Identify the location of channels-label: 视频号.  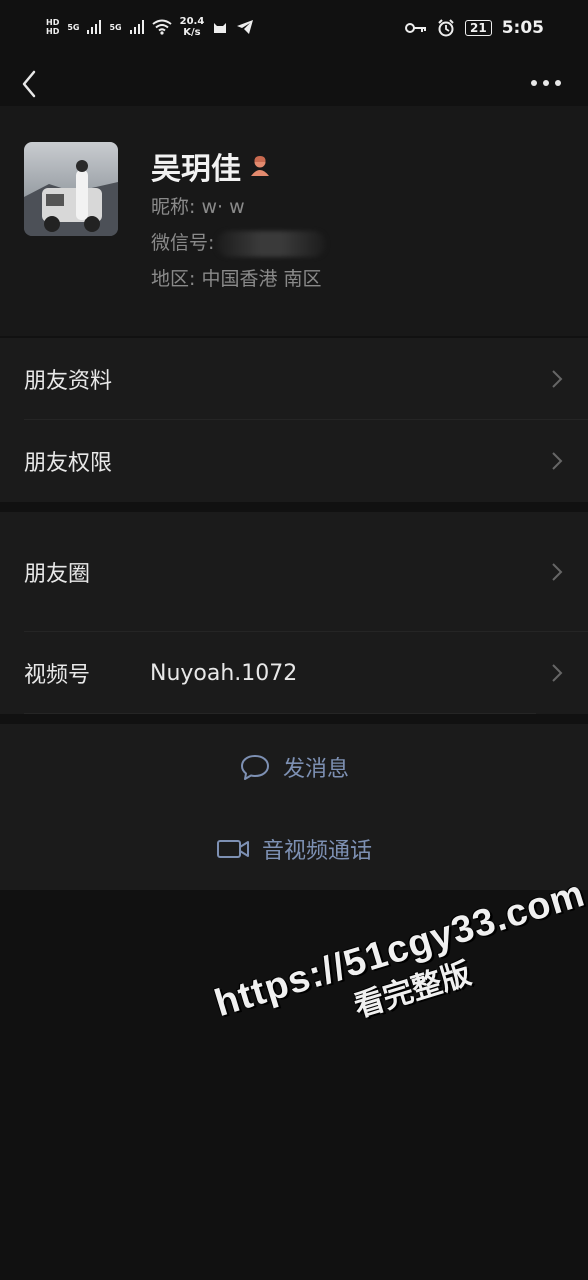
(57, 675).